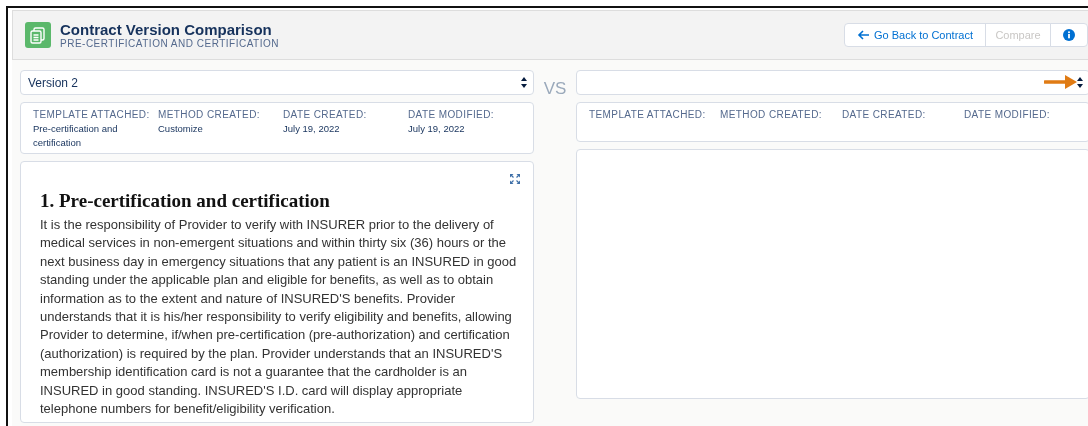 The width and height of the screenshot is (1088, 426). I want to click on section-heading: 1. Pre-certification and certification, so click(185, 201).